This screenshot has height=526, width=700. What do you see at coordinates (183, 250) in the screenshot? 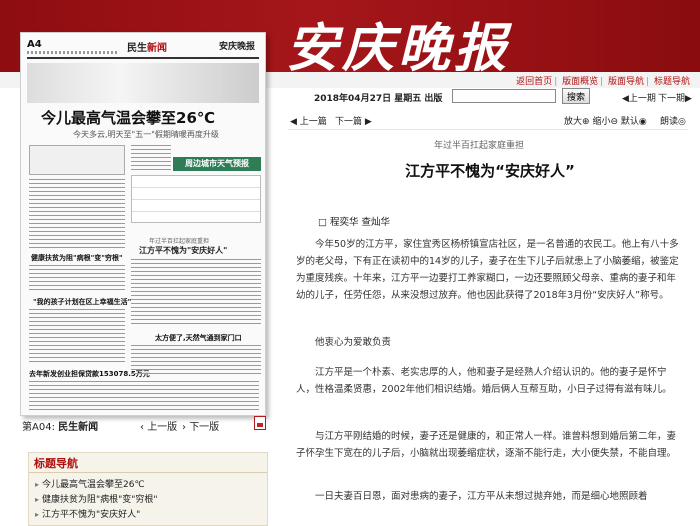
I see `preview-mid-title: 江方平不愧为"安庆好人"` at bounding box center [183, 250].